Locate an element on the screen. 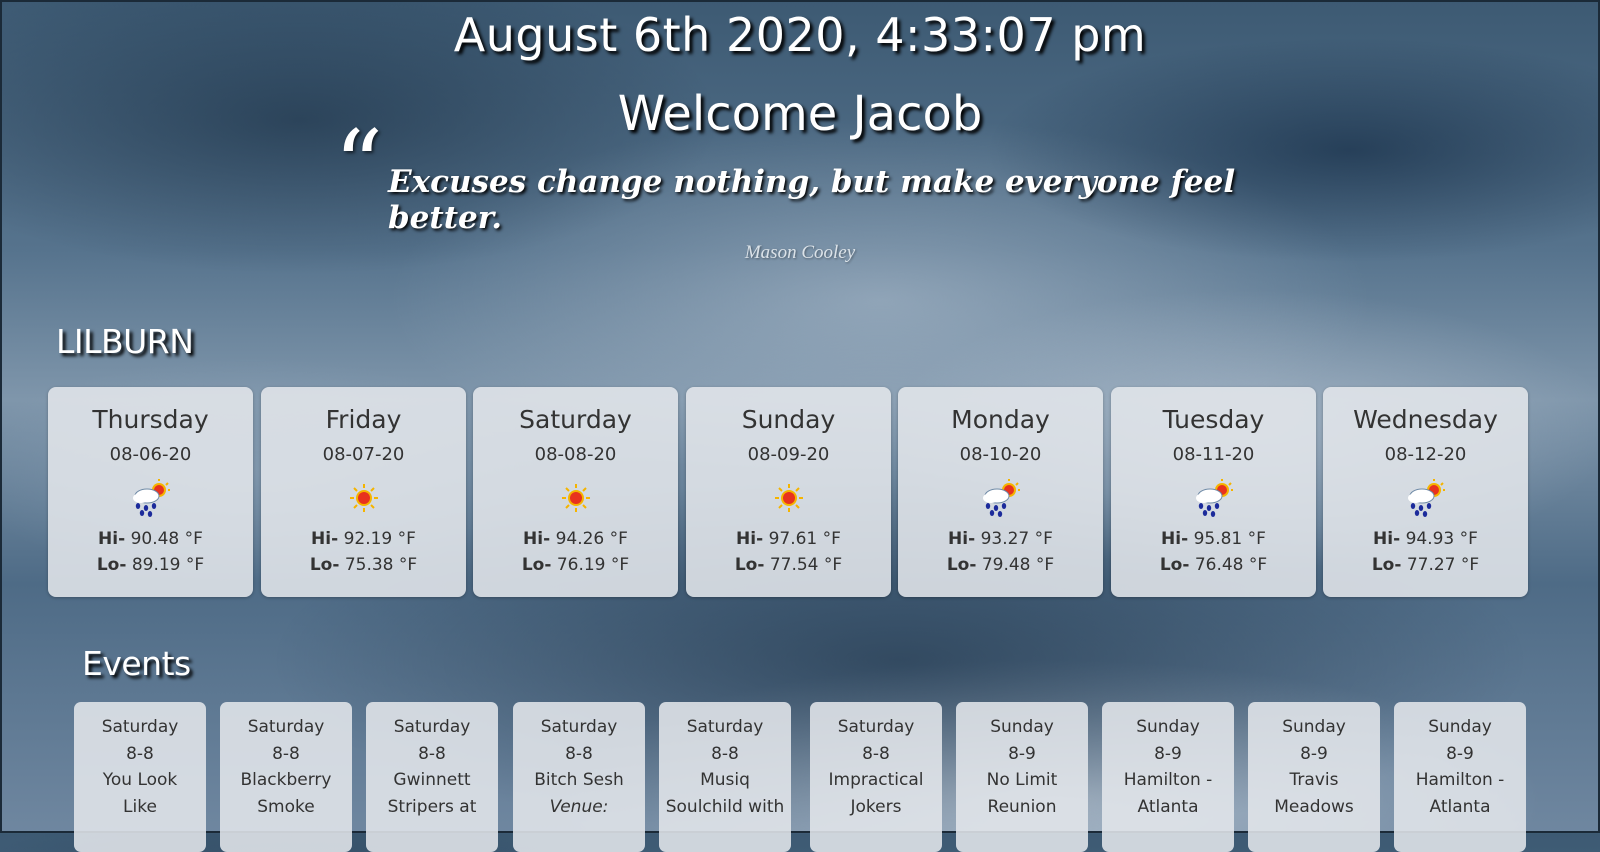  event-card: Saturday 8-8 Impractical Jokers is located at coordinates (876, 777).